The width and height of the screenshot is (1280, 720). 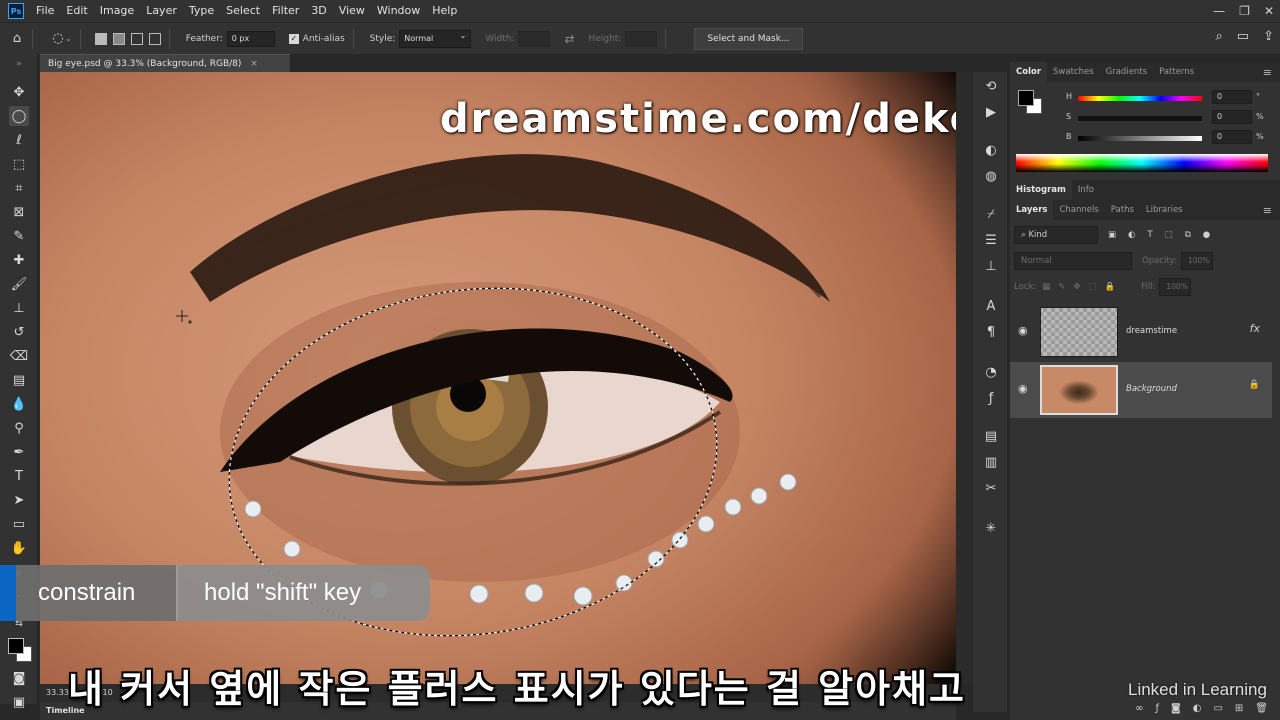 What do you see at coordinates (19, 284) in the screenshot?
I see `brush-tool-icon: 🖌` at bounding box center [19, 284].